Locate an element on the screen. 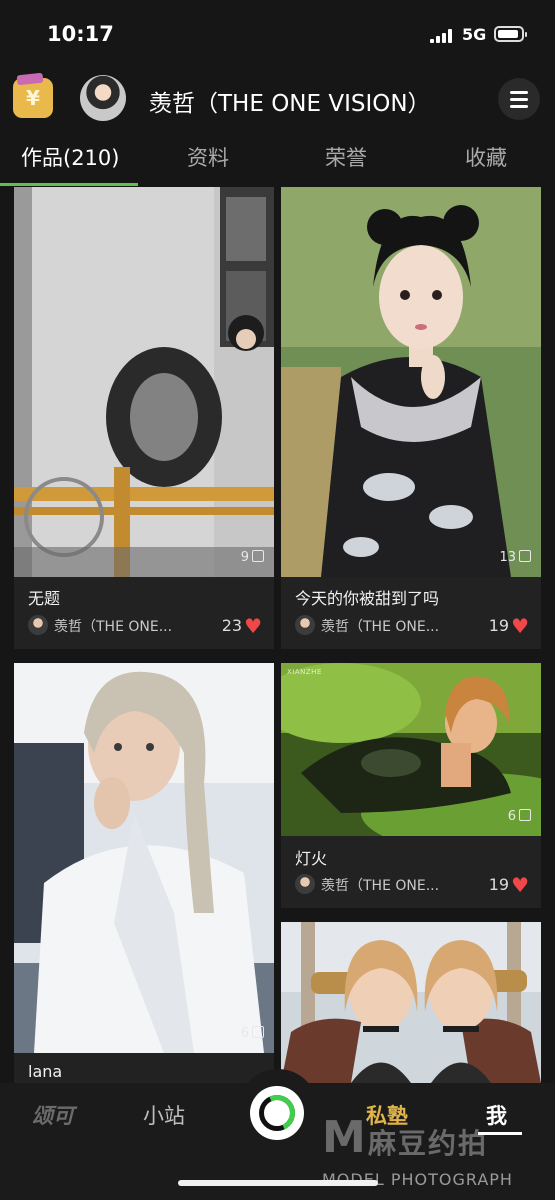 Image resolution: width=555 pixels, height=1200 pixels. network-label: 5G is located at coordinates (474, 34).